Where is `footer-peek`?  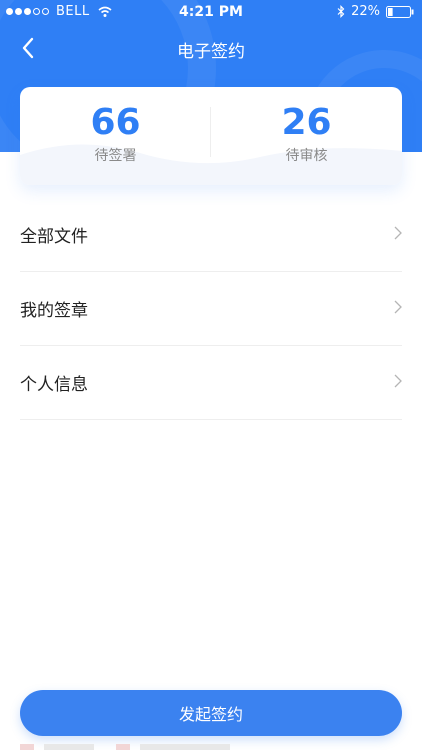 footer-peek is located at coordinates (211, 747).